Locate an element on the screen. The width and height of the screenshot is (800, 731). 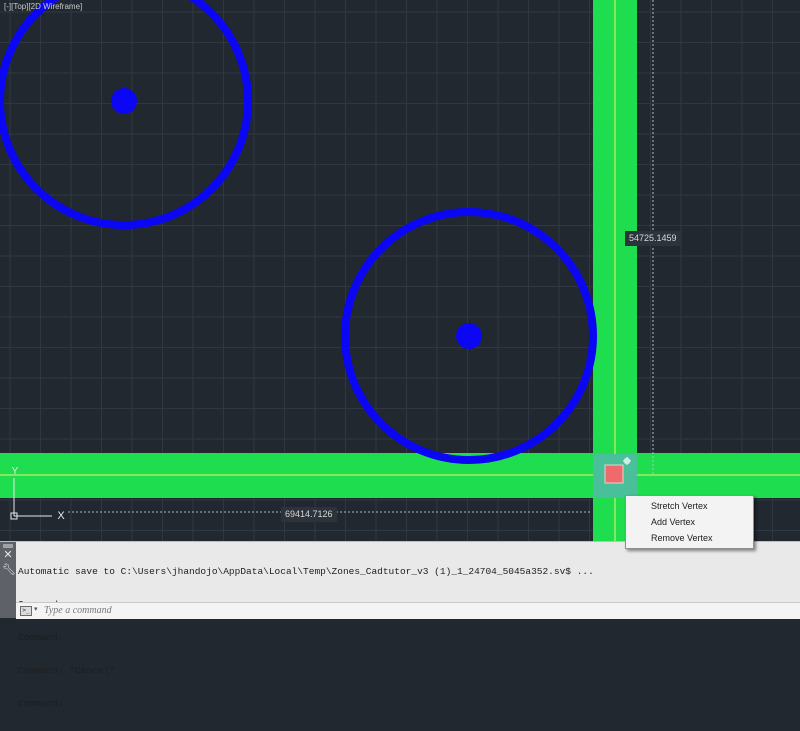
ucs-y-label: Y is located at coordinates (15, 471).